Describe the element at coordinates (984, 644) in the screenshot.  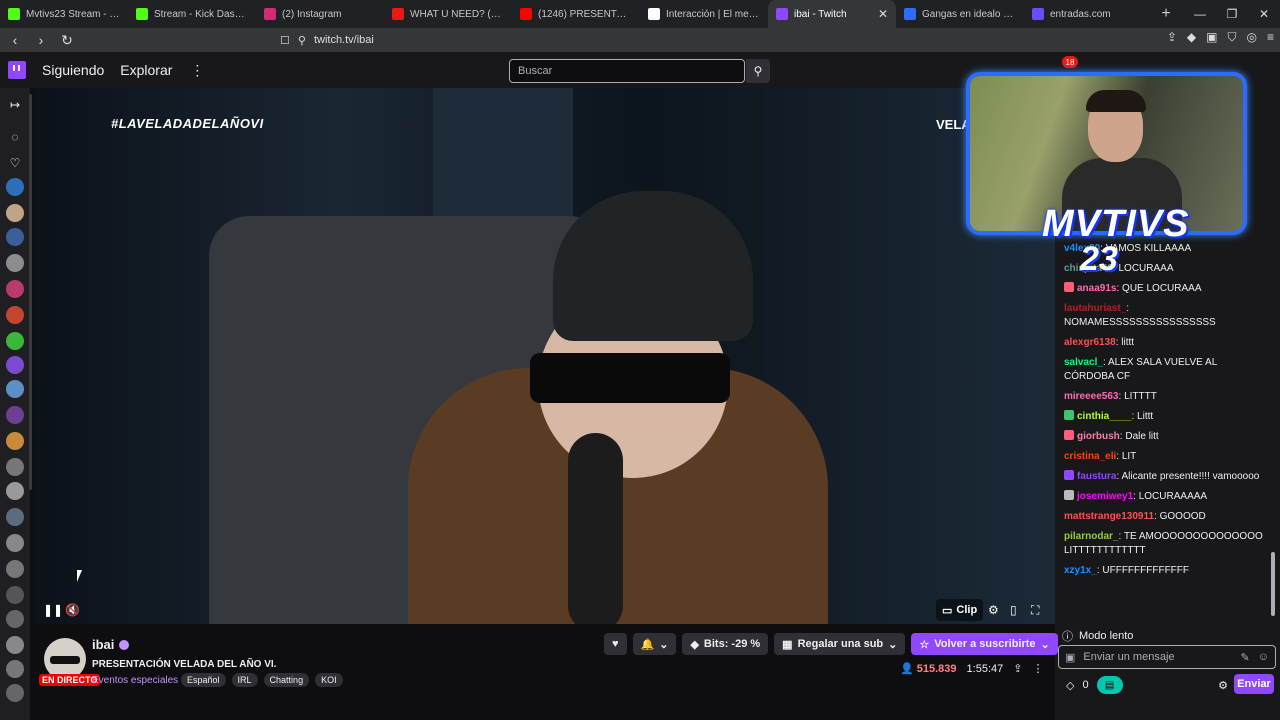
I see `resubscribe-button: ☆ Volver a suscribirte ⌄` at that location.